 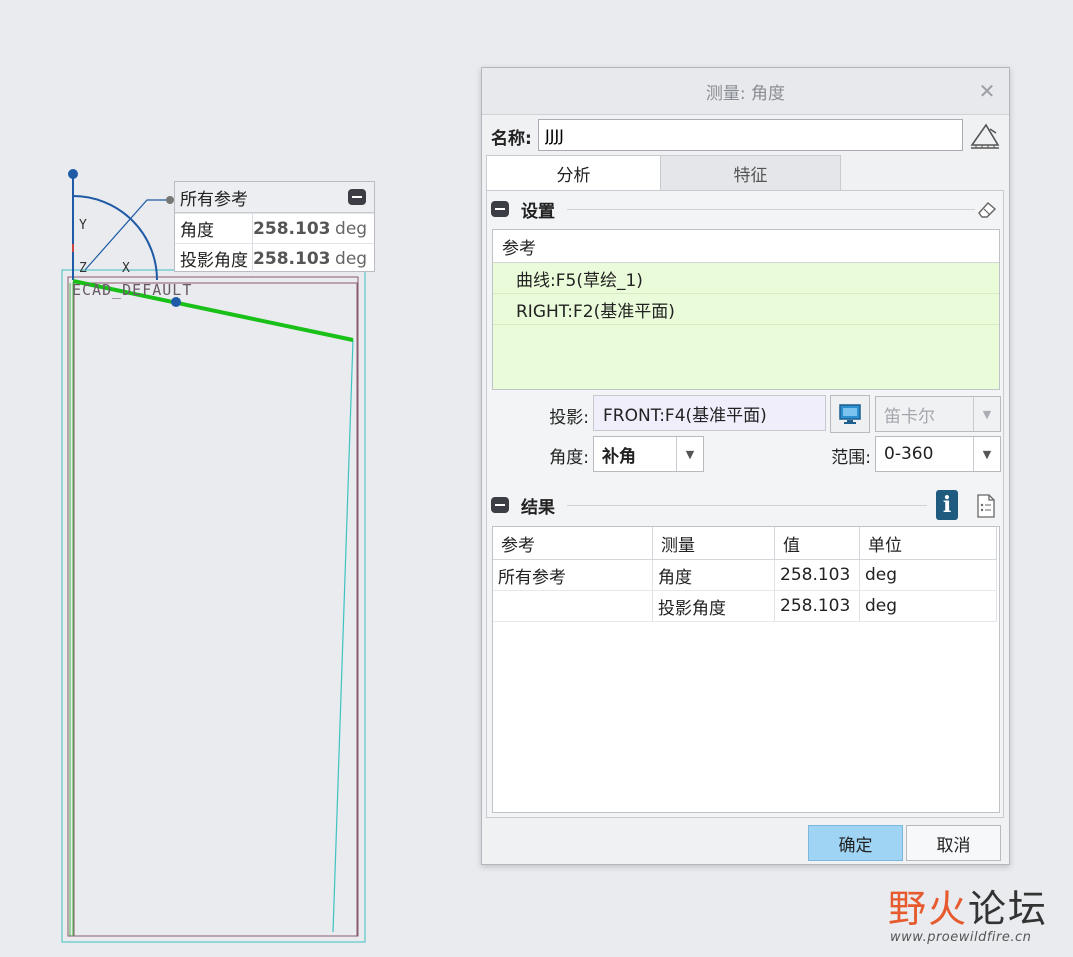 I want to click on dialog-title: 测量: 角度, so click(x=745, y=93).